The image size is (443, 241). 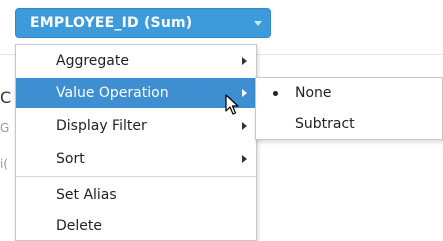 What do you see at coordinates (275, 93) in the screenshot?
I see `selected-bullet-icon` at bounding box center [275, 93].